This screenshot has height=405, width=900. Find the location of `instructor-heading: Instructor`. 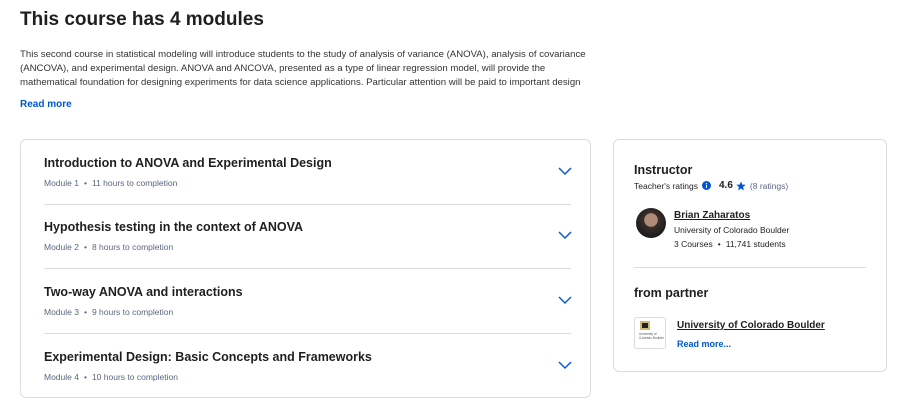

instructor-heading: Instructor is located at coordinates (663, 170).